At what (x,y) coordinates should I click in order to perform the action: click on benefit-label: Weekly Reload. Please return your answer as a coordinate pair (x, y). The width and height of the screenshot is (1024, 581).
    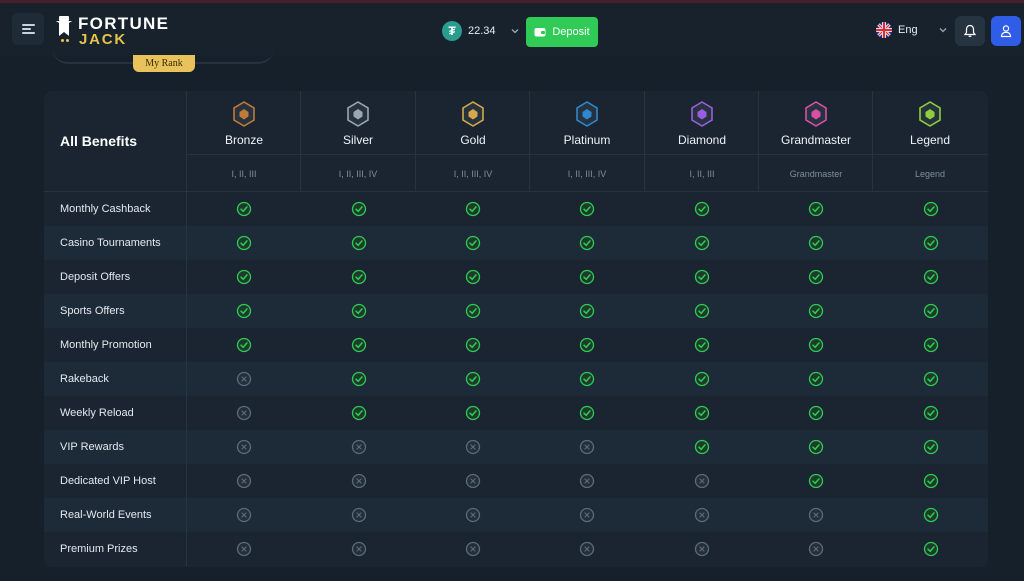
    Looking at the image, I should click on (97, 413).